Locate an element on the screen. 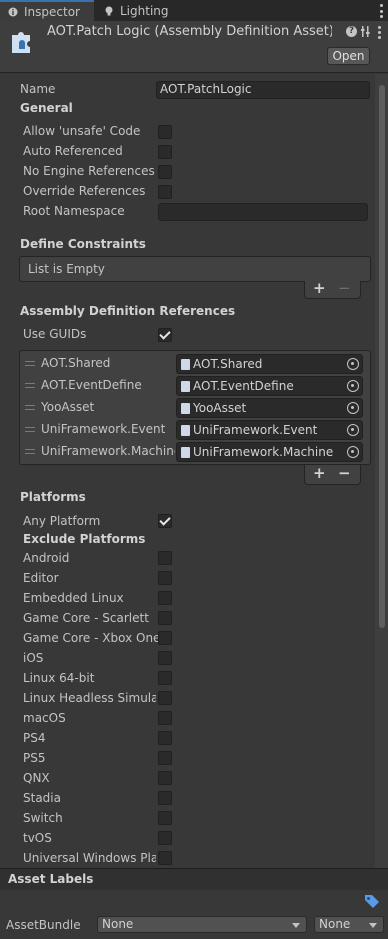  asset-labels-title: Asset Labels is located at coordinates (51, 879).